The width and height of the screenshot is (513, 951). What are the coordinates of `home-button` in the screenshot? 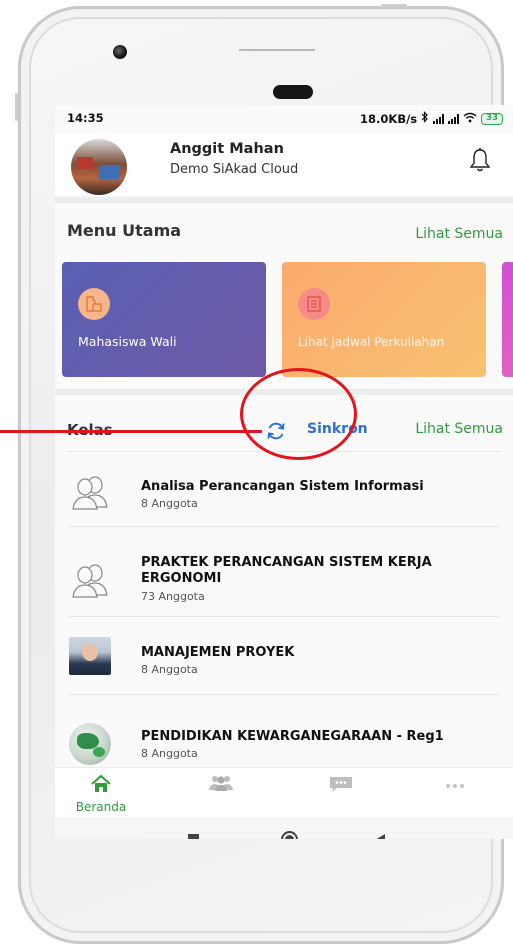 It's located at (289, 835).